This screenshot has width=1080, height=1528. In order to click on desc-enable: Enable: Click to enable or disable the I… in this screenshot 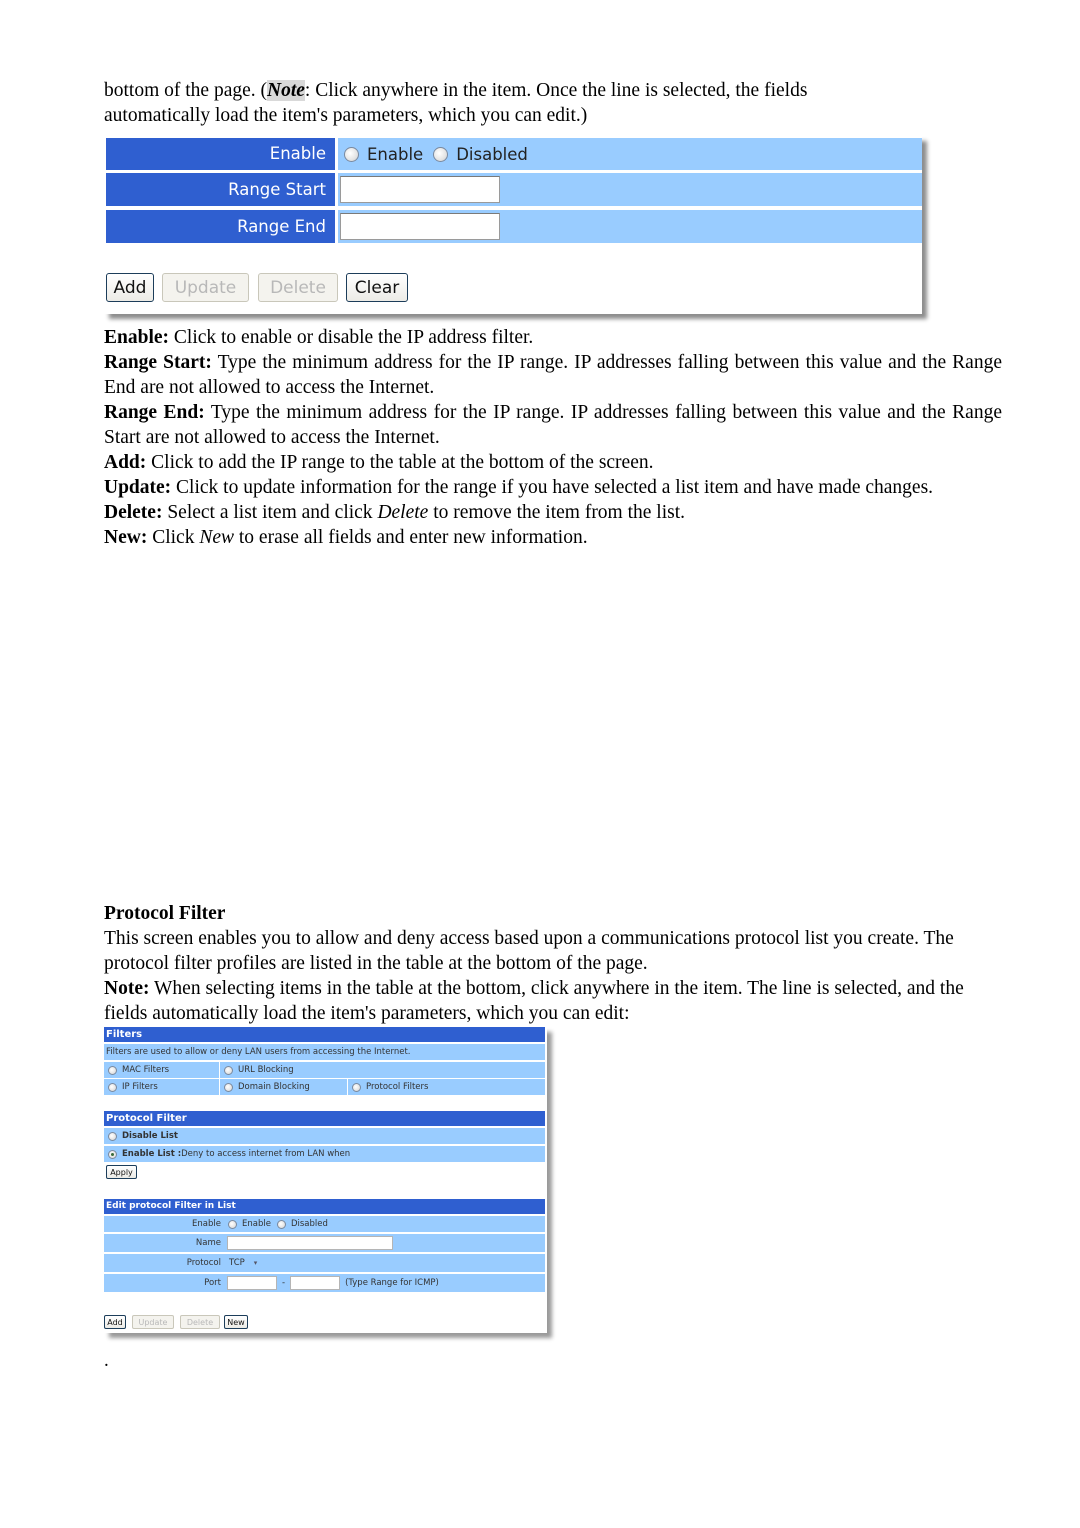, I will do `click(319, 337)`.